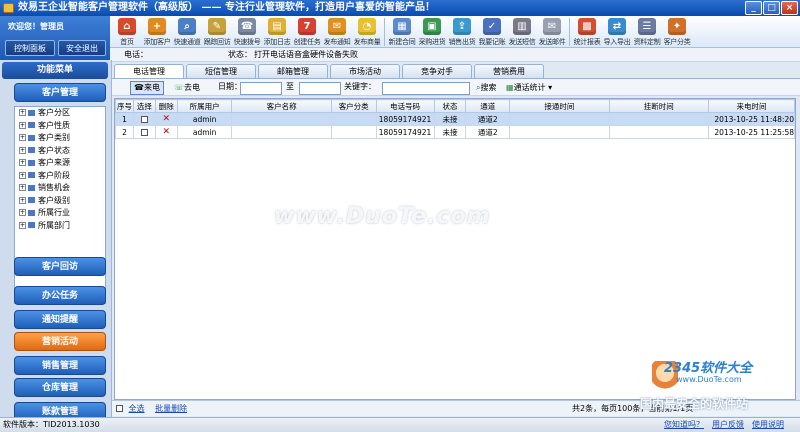  I want to click on column-header: 状态, so click(450, 106).